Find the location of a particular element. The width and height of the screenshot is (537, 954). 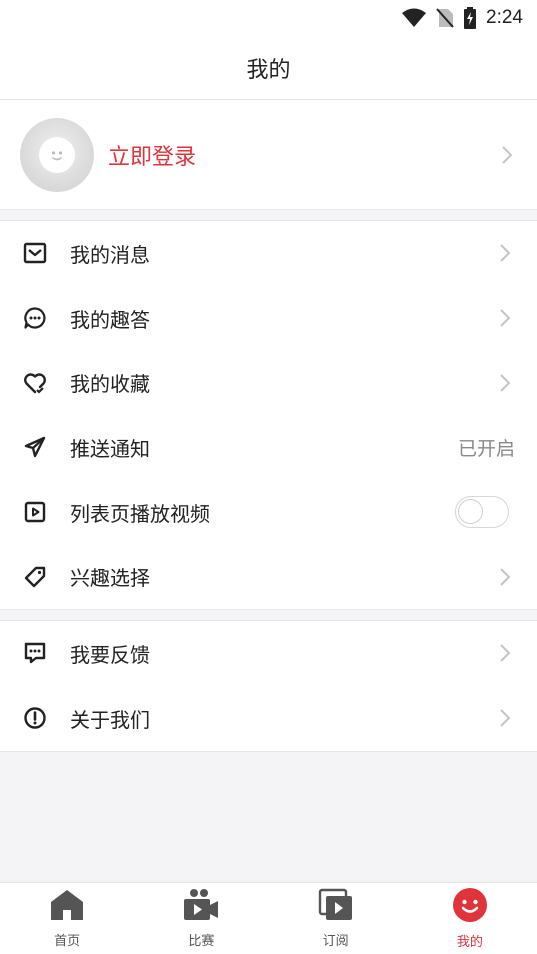

page-header: 我的 is located at coordinates (268, 68).